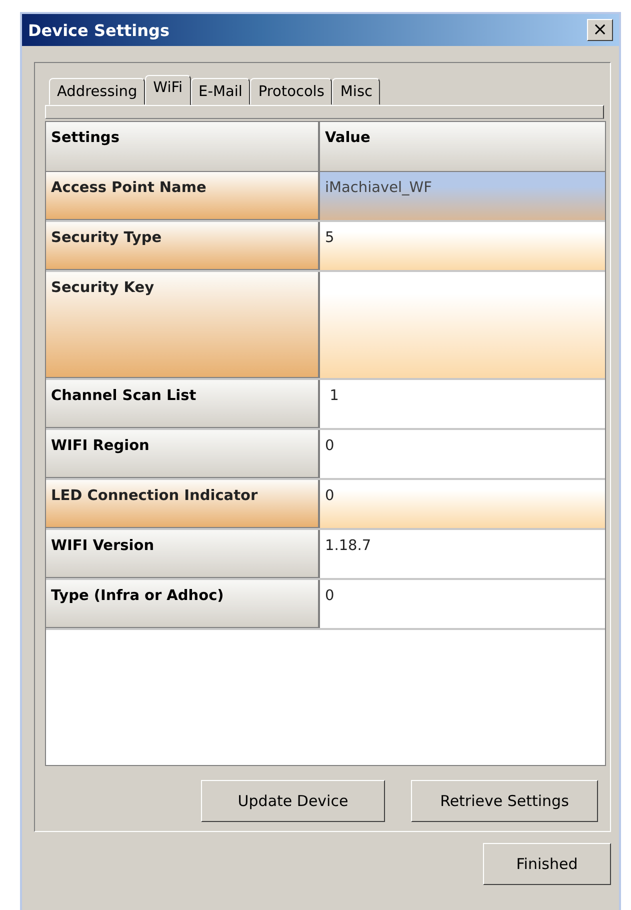  I want to click on column-header: Value, so click(462, 147).